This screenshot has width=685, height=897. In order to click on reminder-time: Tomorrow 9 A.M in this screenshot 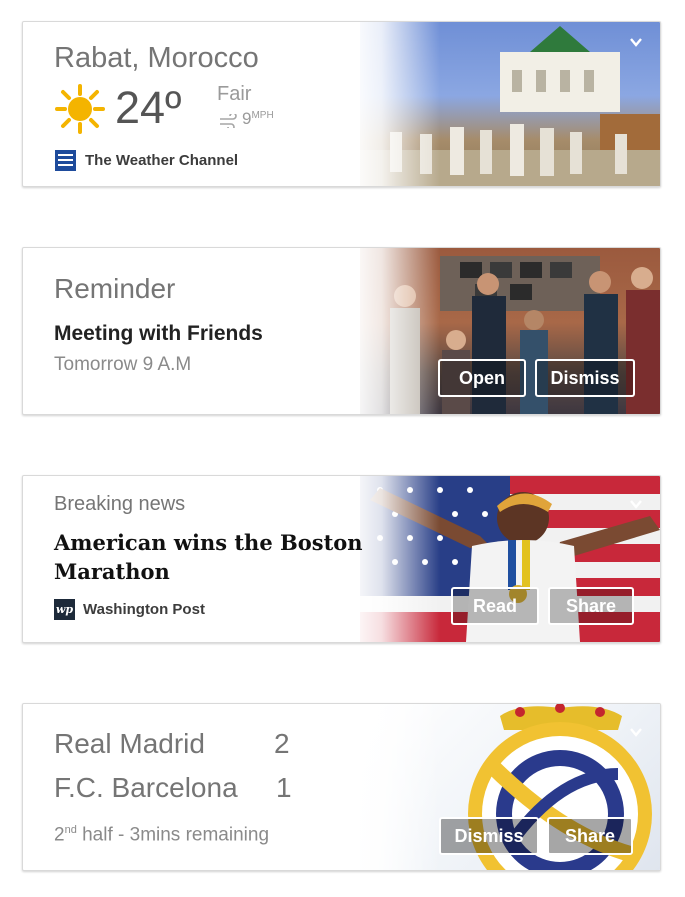, I will do `click(123, 364)`.